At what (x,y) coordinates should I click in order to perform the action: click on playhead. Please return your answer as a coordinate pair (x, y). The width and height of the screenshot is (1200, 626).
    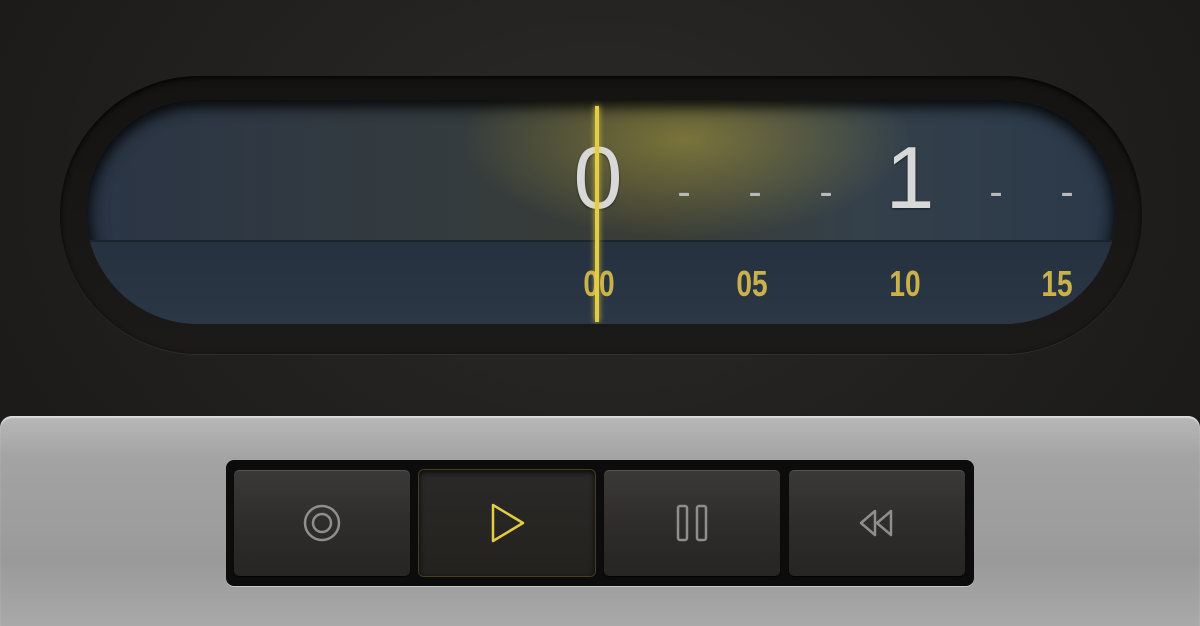
    Looking at the image, I should click on (597, 214).